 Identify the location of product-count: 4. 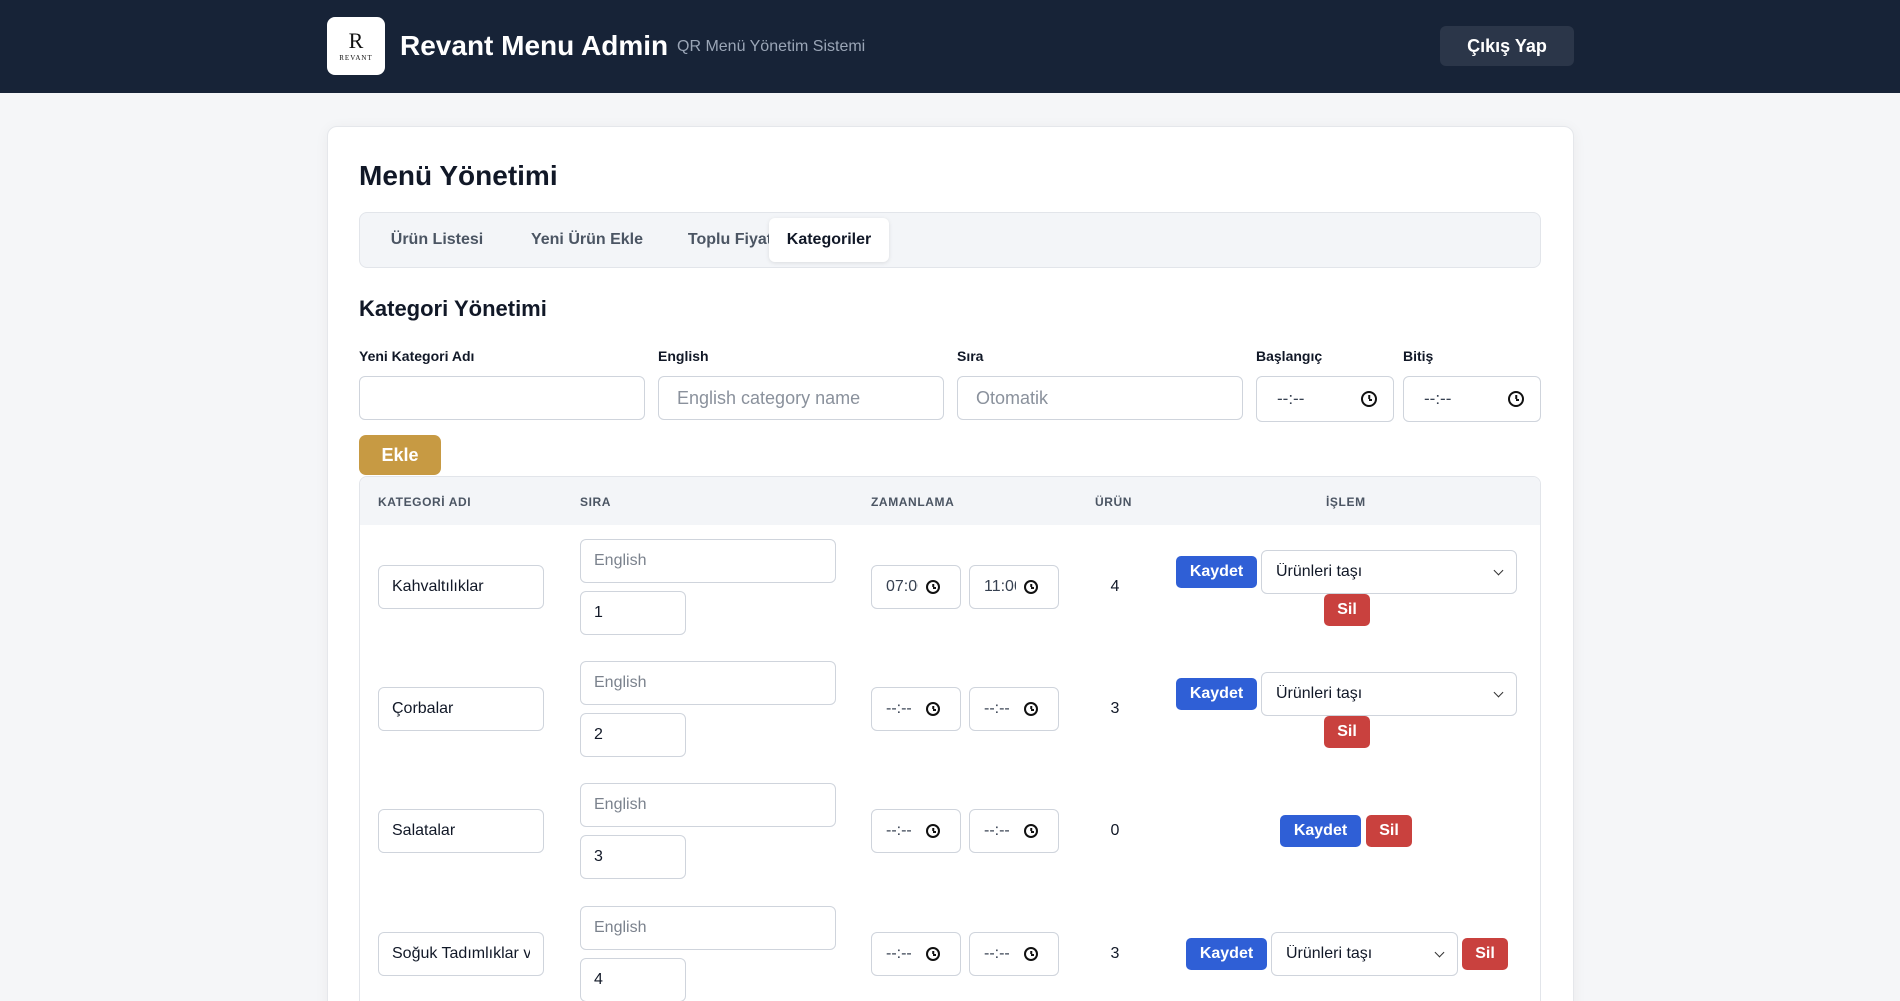
(1115, 586).